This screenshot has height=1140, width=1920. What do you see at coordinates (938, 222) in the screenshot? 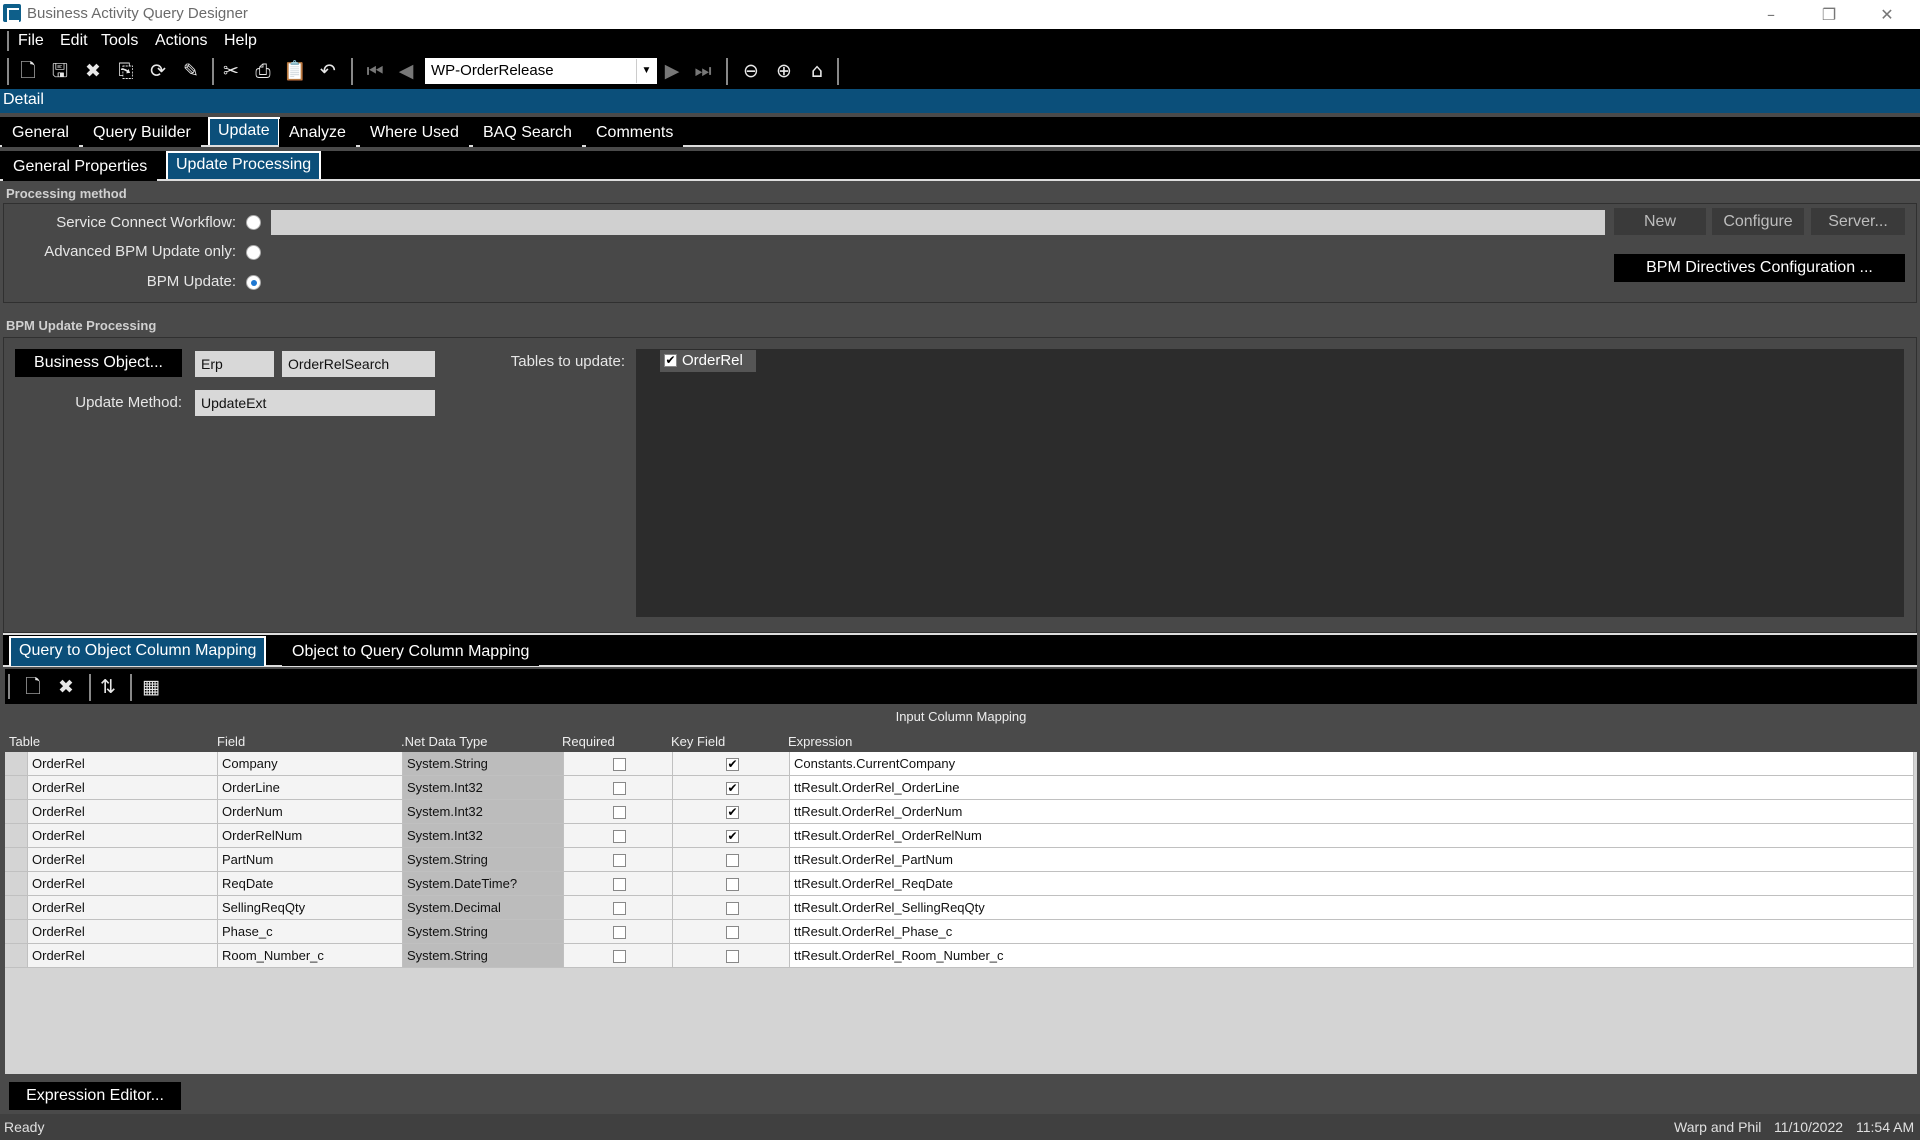
I see `service-connect-workflow-field` at bounding box center [938, 222].